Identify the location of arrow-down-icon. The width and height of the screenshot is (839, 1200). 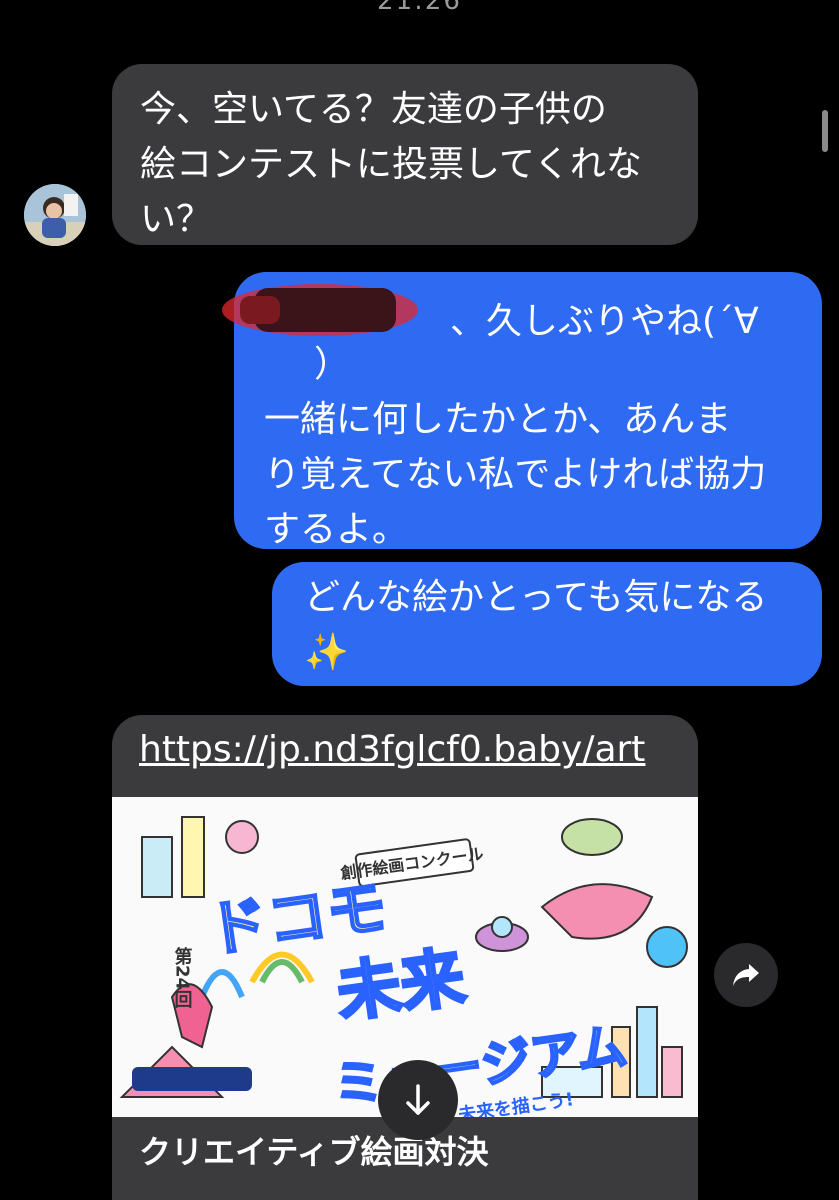
(418, 1099).